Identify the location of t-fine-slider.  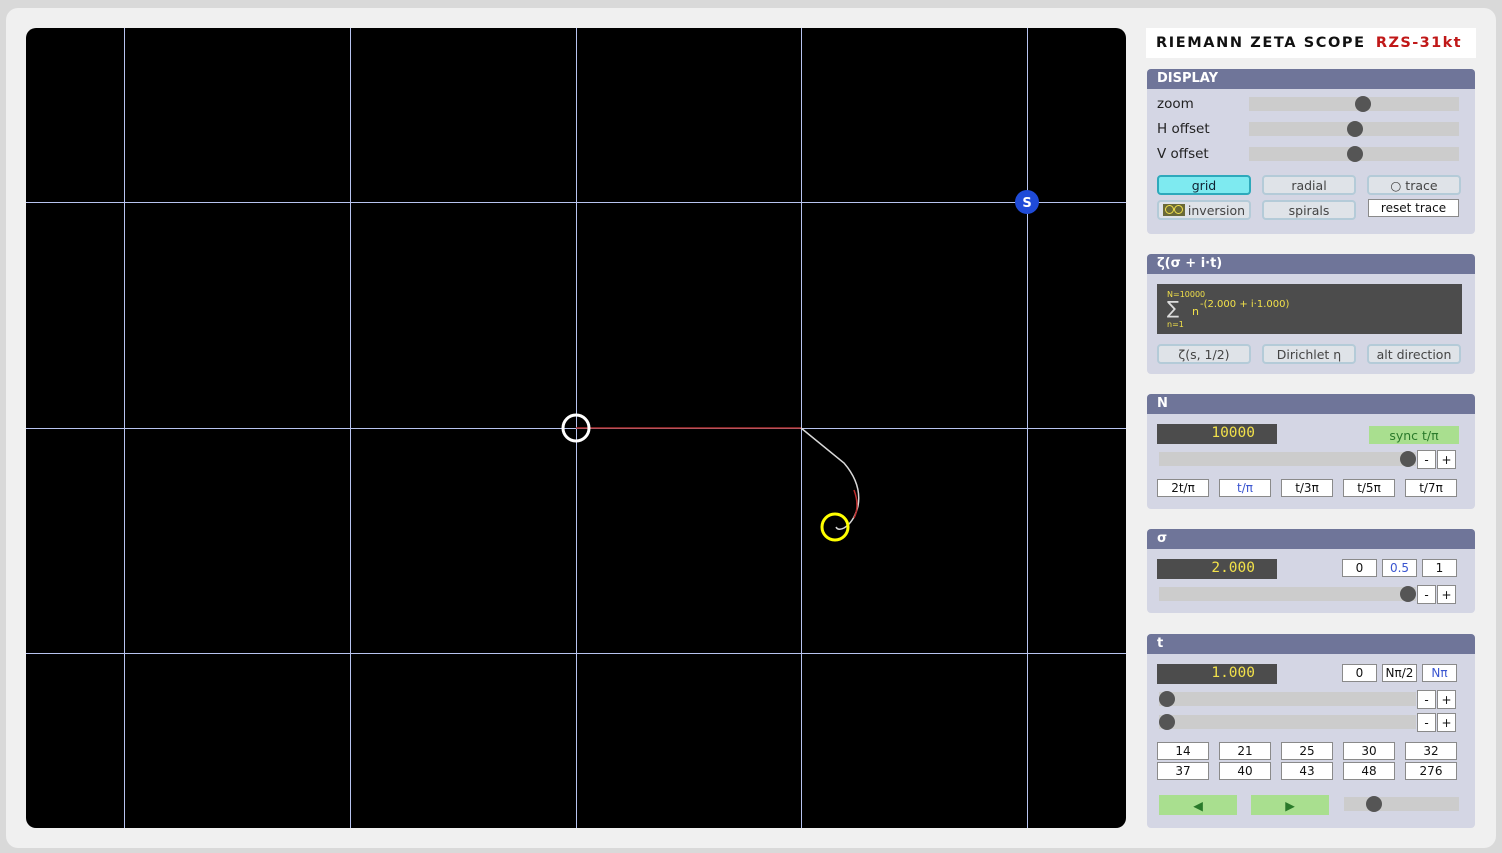
(1287, 722).